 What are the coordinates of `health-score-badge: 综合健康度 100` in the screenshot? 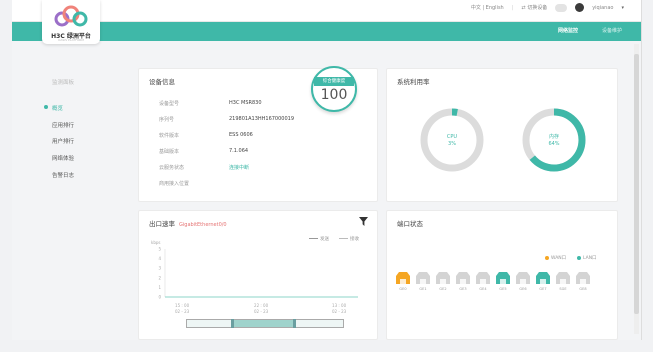 It's located at (334, 89).